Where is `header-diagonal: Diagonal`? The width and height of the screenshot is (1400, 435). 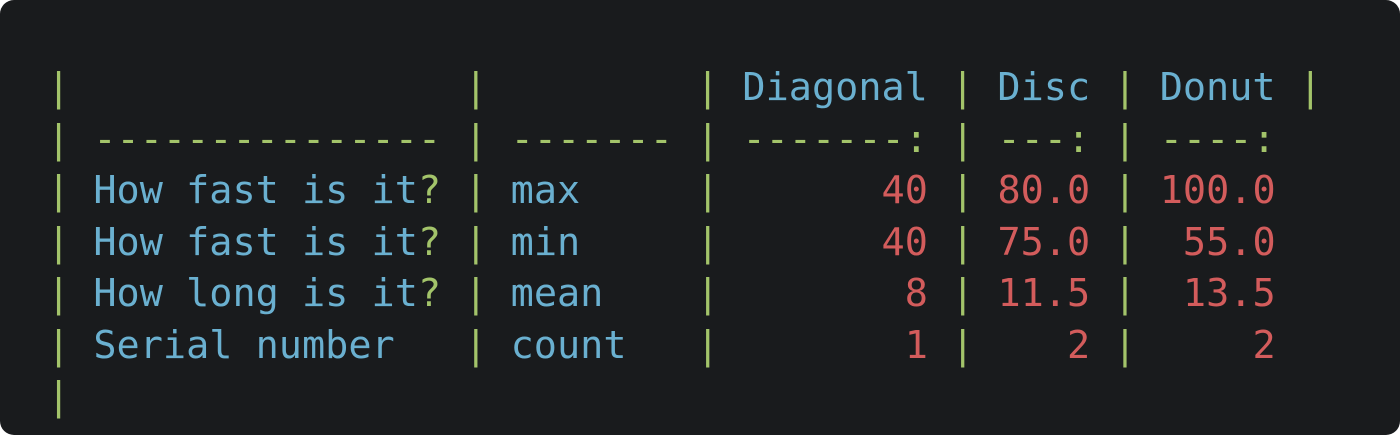
header-diagonal: Diagonal is located at coordinates (835, 87).